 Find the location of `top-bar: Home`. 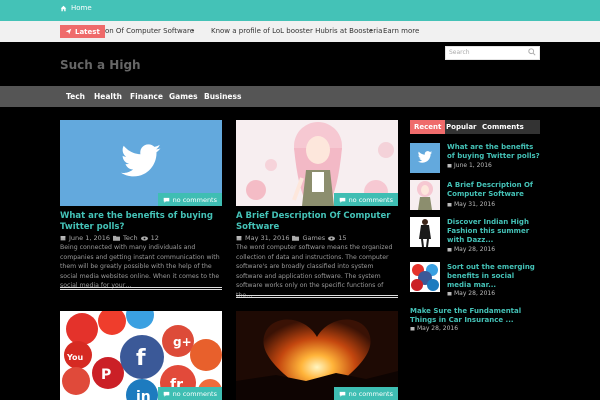

top-bar: Home is located at coordinates (300, 10).